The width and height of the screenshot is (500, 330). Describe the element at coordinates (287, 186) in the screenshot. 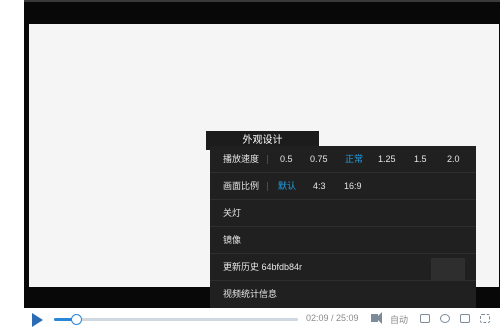

I see `ratio-option-default: 默认` at that location.